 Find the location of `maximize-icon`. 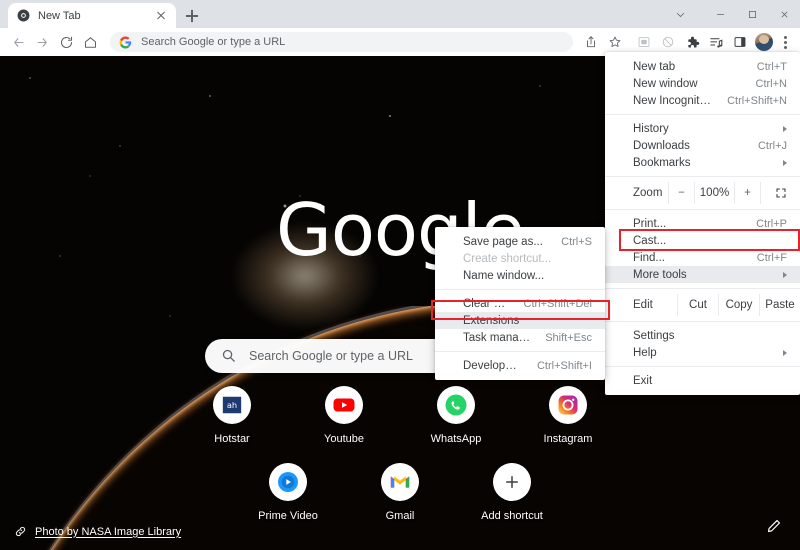

maximize-icon is located at coordinates (752, 14).